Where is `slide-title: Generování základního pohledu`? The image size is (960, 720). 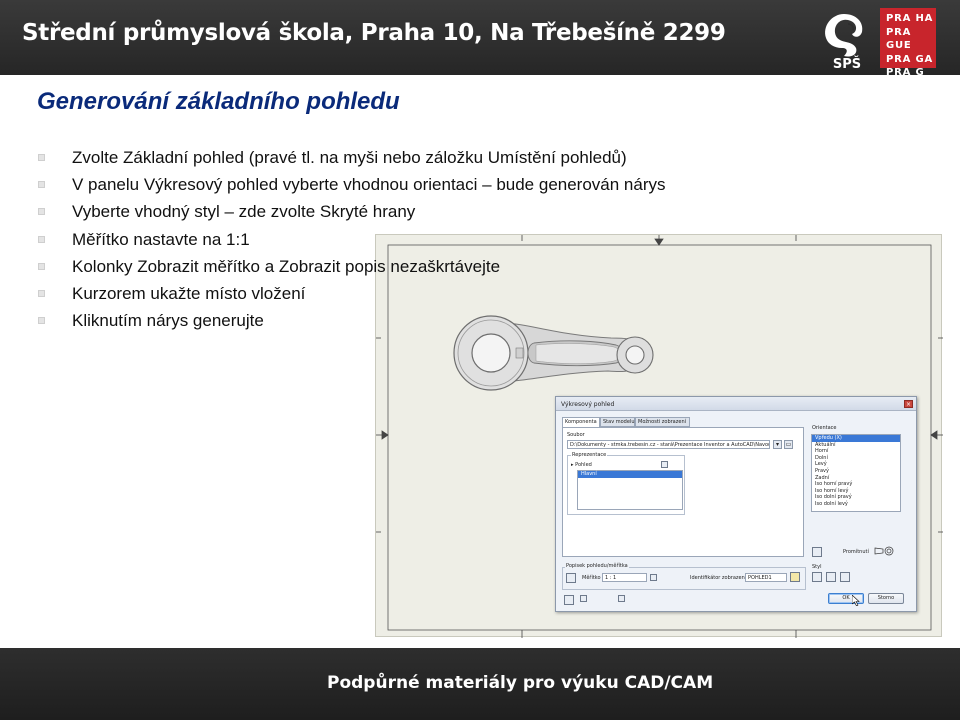 slide-title: Generování základního pohledu is located at coordinates (218, 101).